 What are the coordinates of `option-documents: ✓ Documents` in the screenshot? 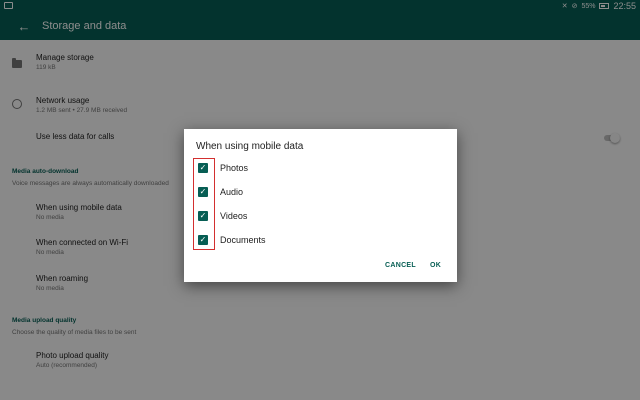 It's located at (316, 240).